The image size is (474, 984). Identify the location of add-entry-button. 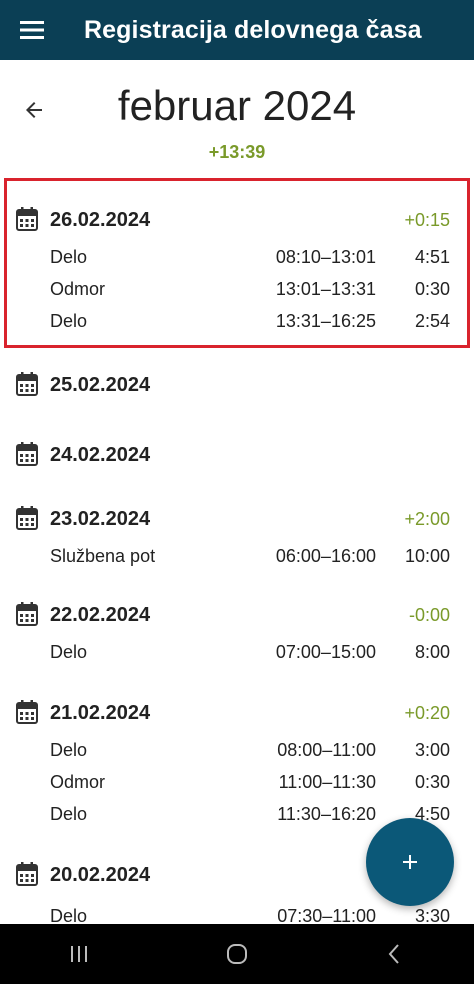
(410, 862).